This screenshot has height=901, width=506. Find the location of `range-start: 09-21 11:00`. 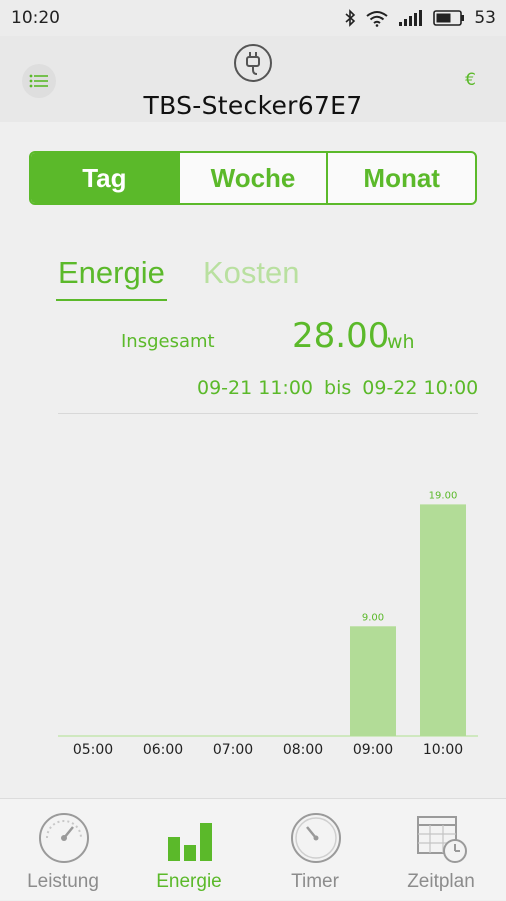

range-start: 09-21 11:00 is located at coordinates (255, 388).